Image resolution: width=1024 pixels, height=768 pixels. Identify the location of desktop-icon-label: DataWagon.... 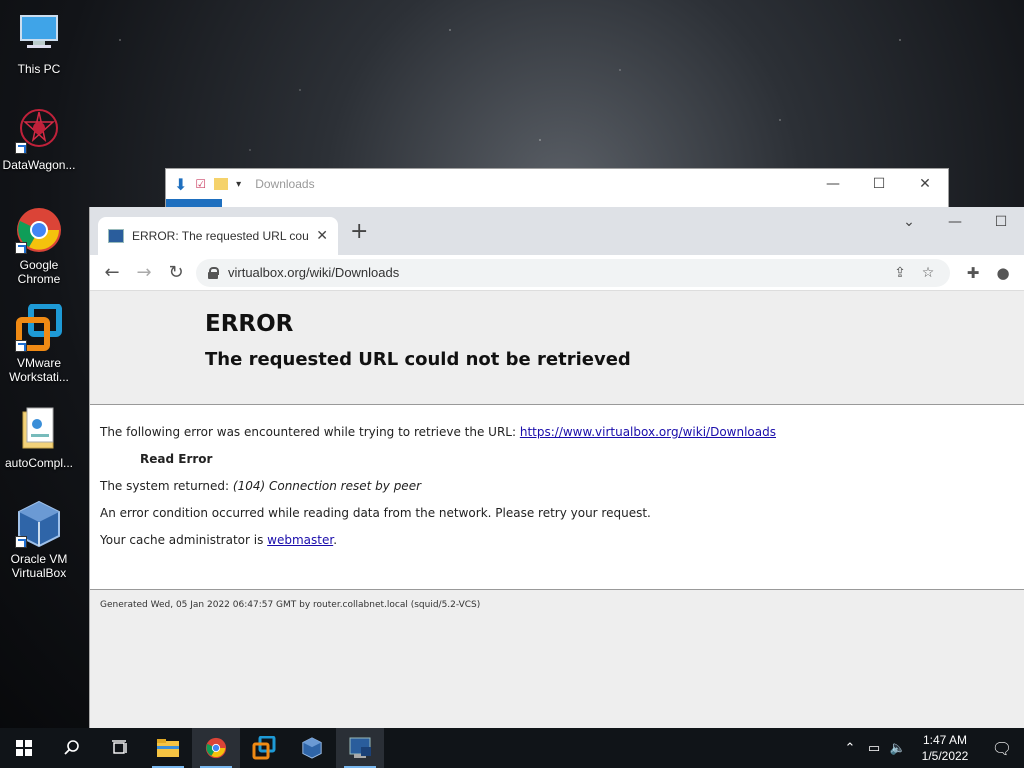
(39, 165).